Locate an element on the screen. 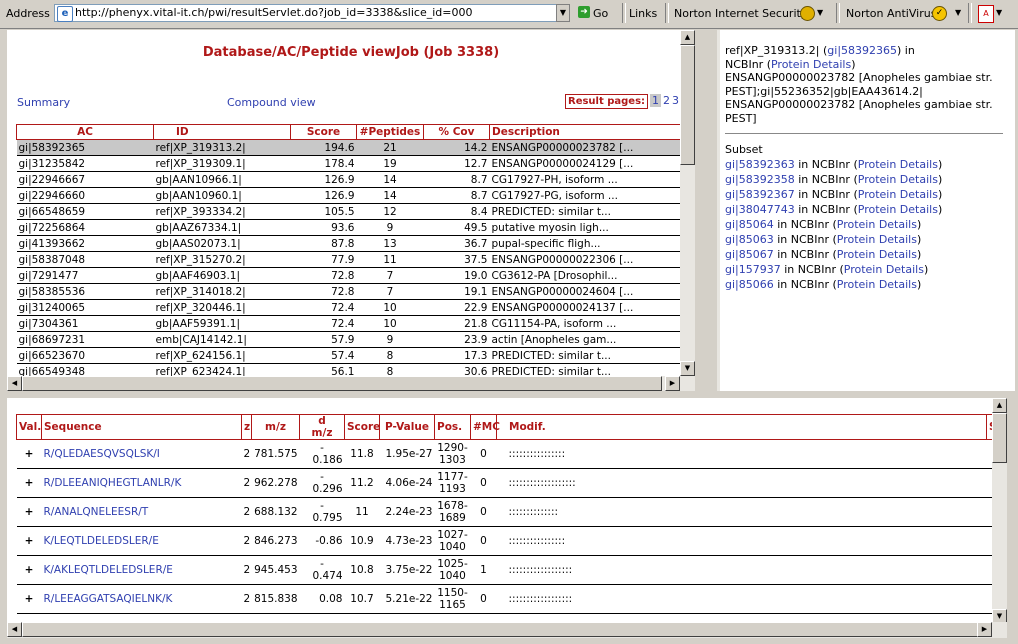 The image size is (1018, 644). norton-internet-security-button: Norton Internet Security is located at coordinates (740, 13).